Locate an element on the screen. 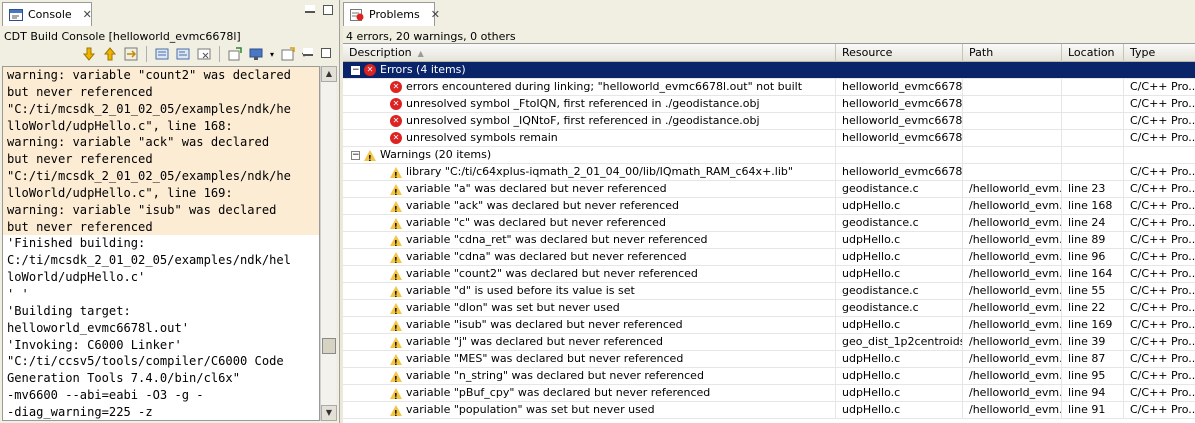  column-header-description: Description ▲ is located at coordinates (589, 53).